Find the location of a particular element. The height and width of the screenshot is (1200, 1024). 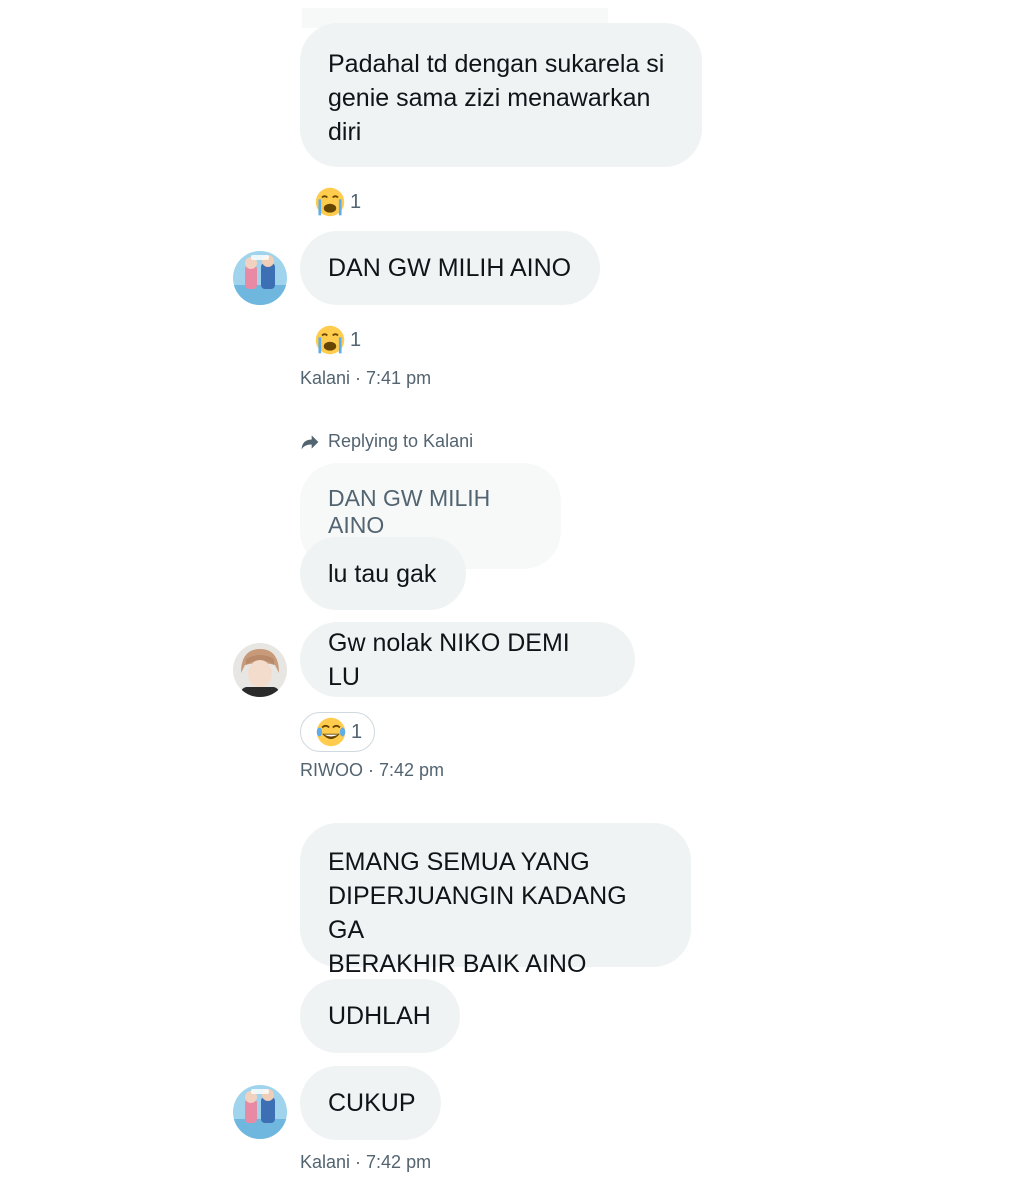

message-meta: Kalani · 7:41 pm is located at coordinates (366, 378).